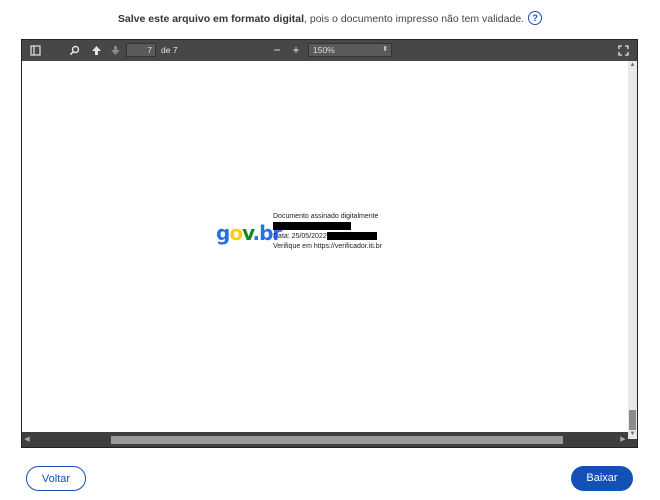 The height and width of the screenshot is (500, 660). Describe the element at coordinates (27, 439) in the screenshot. I see `scroll-left-icon: ◀` at that location.